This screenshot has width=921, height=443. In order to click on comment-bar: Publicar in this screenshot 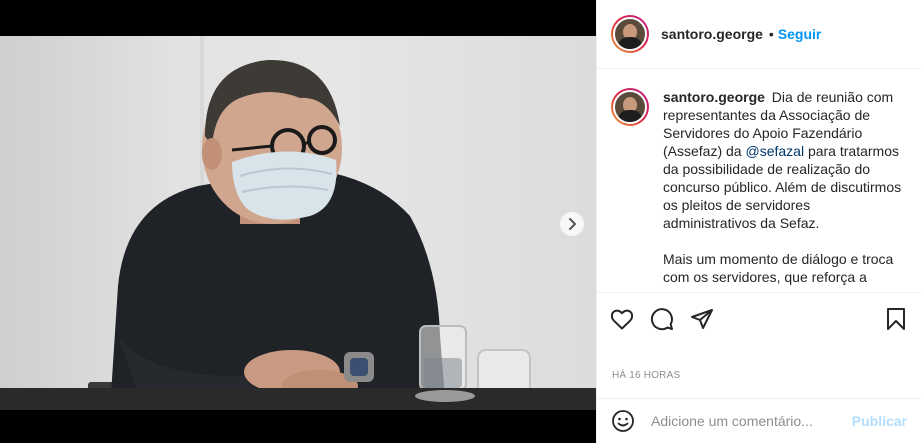, I will do `click(759, 420)`.